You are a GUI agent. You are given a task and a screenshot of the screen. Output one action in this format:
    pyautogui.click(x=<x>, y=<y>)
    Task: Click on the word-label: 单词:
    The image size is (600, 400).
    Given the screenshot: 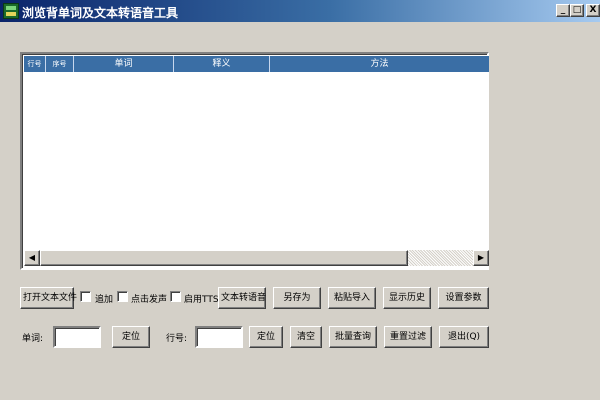 What is the action you would take?
    pyautogui.click(x=33, y=339)
    